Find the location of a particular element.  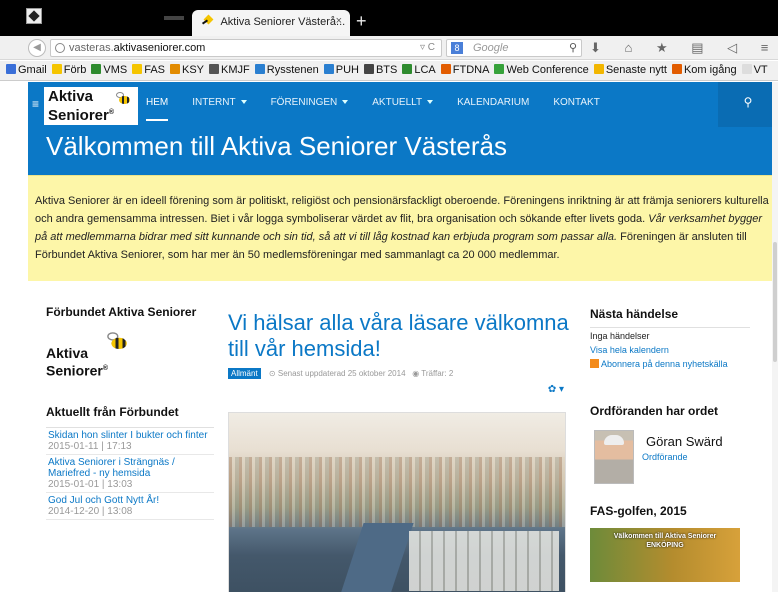

bookmark-label: Rysstenen is located at coordinates (292, 70).